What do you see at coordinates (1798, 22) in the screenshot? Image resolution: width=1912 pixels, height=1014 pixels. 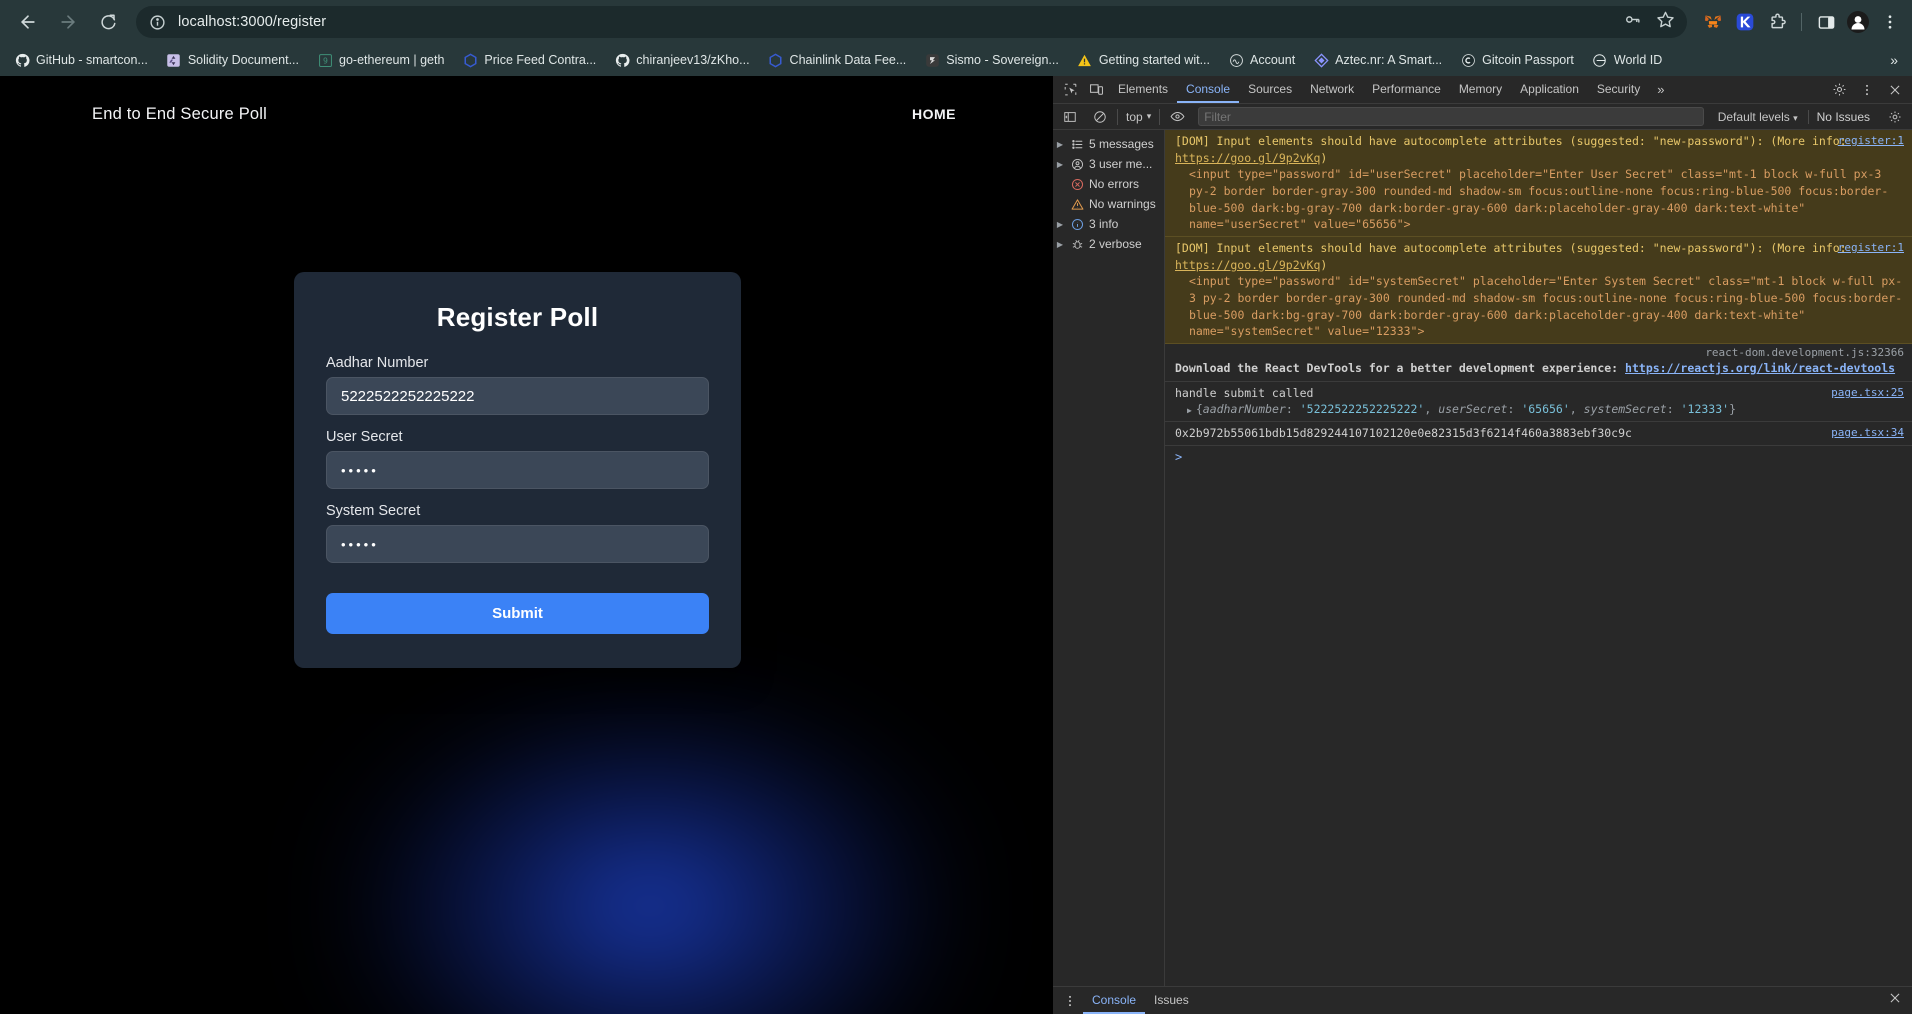 I see `extensions-area` at bounding box center [1798, 22].